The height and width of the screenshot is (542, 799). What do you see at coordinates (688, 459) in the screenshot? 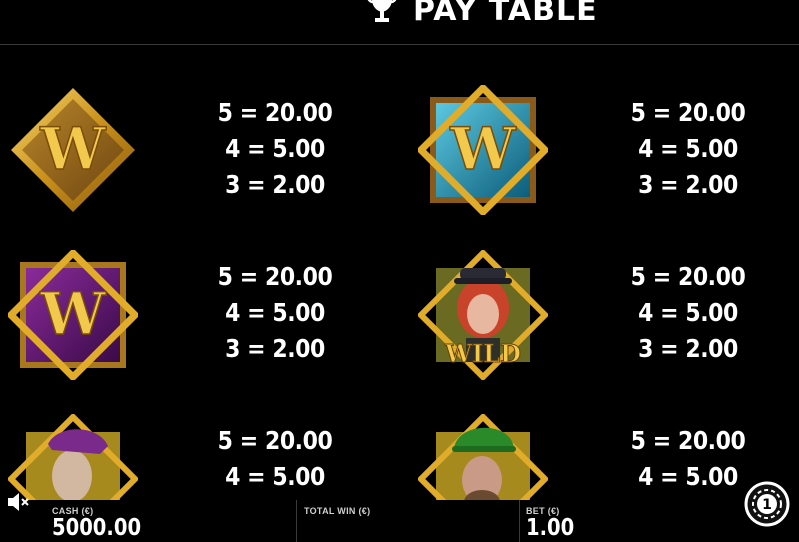
I see `green-hat-man-paytable: 5 = 20.00 4 = 5.00` at bounding box center [688, 459].